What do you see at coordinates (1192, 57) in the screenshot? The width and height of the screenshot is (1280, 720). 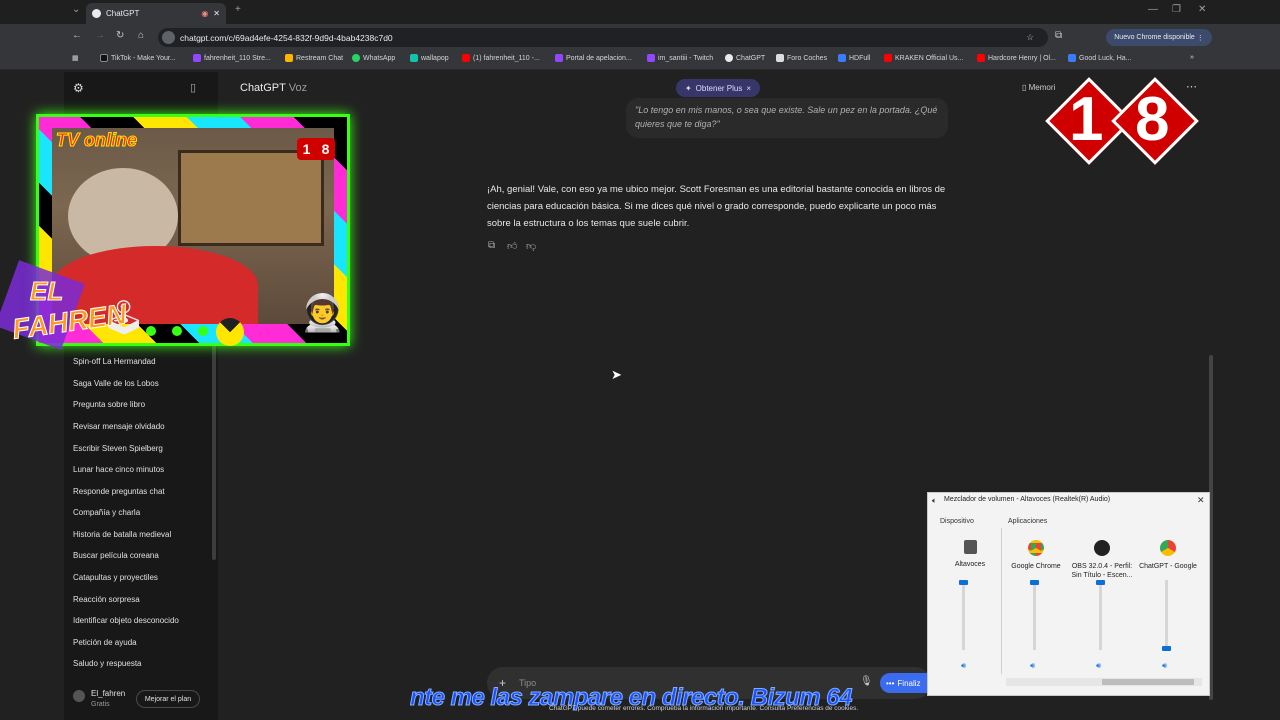 I see `more-bookmarks-icon: »` at bounding box center [1192, 57].